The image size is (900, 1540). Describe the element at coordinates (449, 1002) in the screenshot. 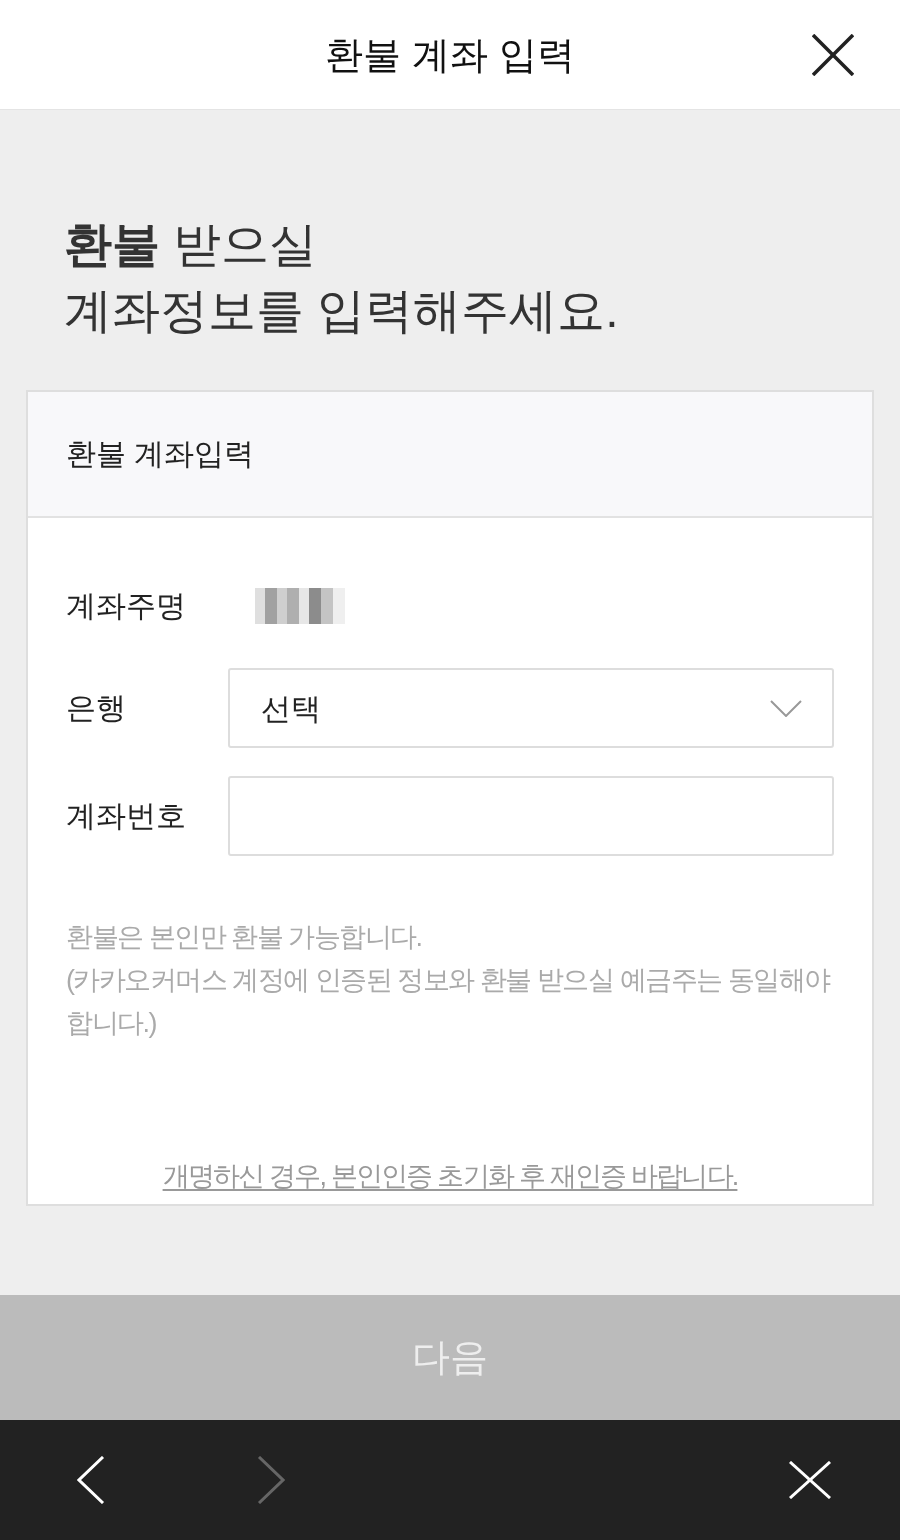

I see `notice-text: (카카오커머스 계정에 인증된 정보와 환불 받으실 예금주는 동일해야 합니다.)` at that location.